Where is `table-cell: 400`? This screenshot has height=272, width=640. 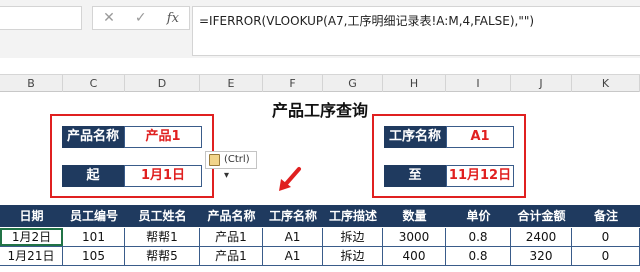 table-cell: 400 is located at coordinates (414, 256).